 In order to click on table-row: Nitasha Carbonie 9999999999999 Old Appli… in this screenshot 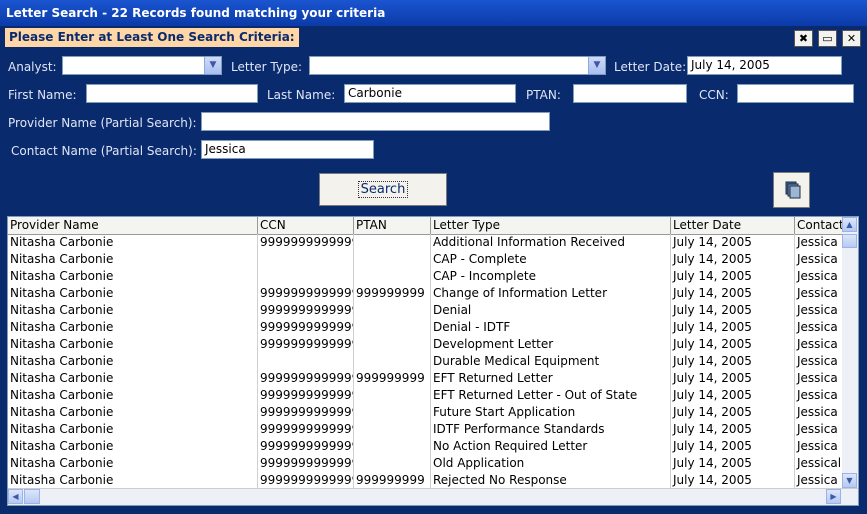, I will do `click(426, 463)`.